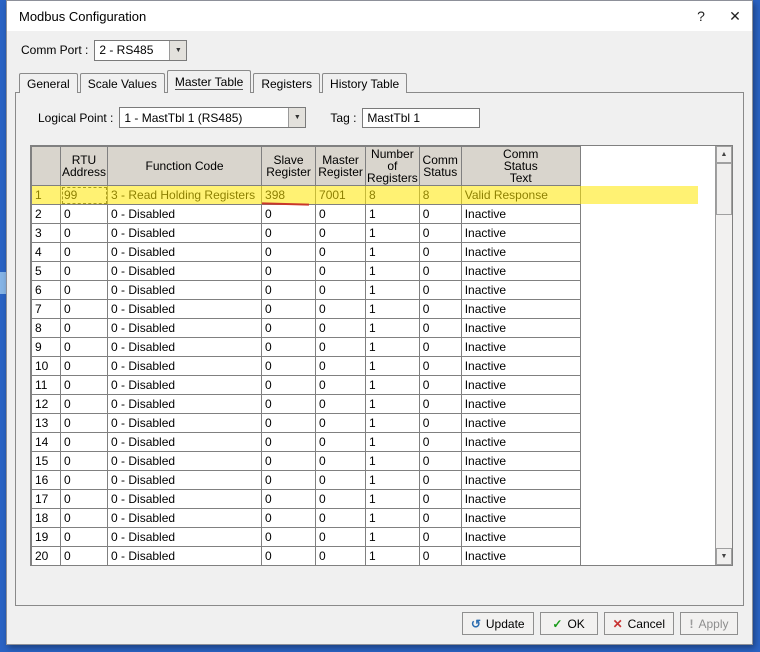  I want to click on tab-general: General, so click(48, 83).